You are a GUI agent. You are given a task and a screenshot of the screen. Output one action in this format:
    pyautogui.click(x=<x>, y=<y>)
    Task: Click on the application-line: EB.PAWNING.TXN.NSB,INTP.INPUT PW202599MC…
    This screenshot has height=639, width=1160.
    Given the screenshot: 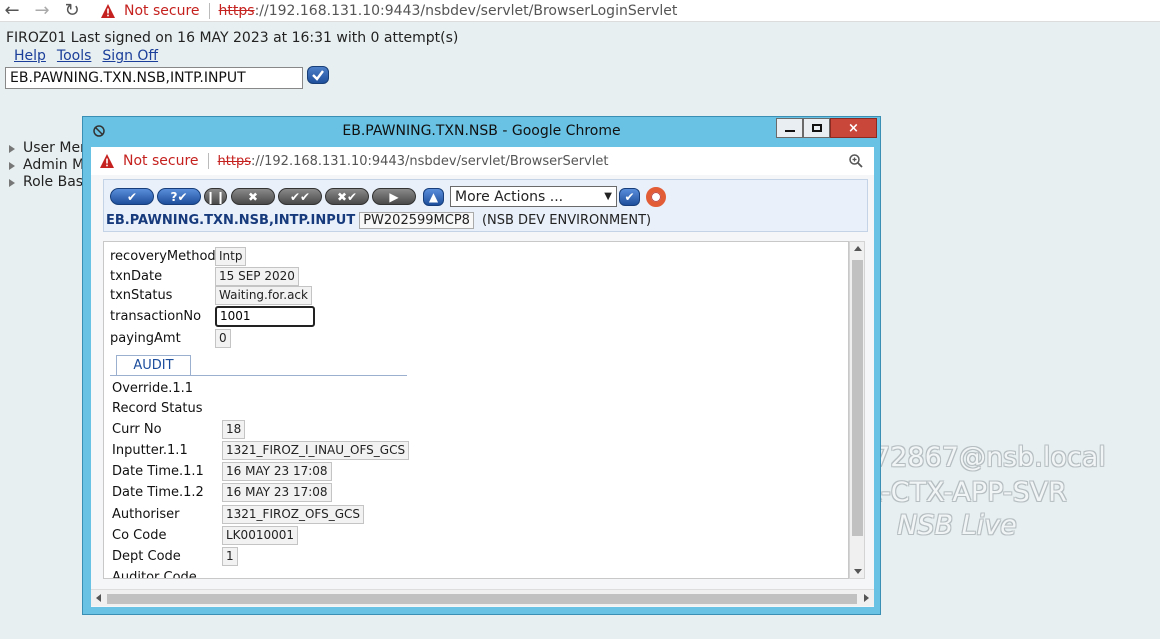 What is the action you would take?
    pyautogui.click(x=378, y=220)
    